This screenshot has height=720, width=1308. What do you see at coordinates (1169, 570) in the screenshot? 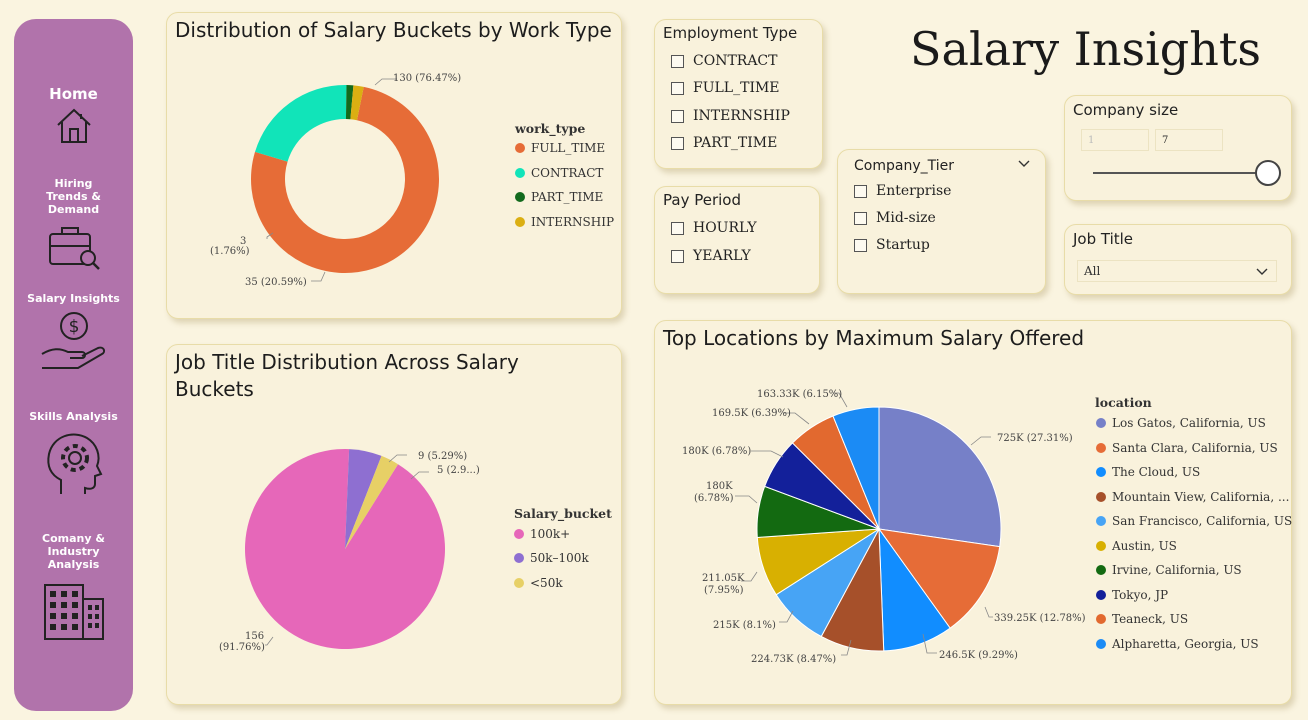
I see `legend-item: Irvine, California, US` at bounding box center [1169, 570].